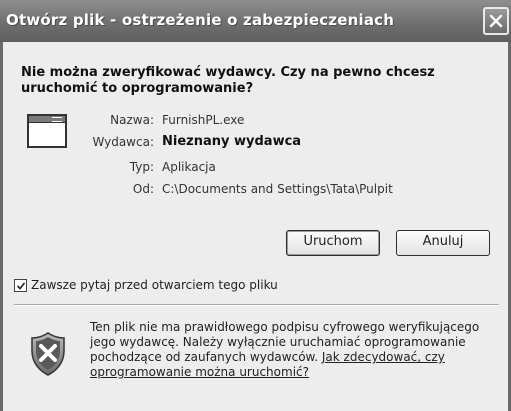  I want to click on cancel-button: Anuluj, so click(443, 243).